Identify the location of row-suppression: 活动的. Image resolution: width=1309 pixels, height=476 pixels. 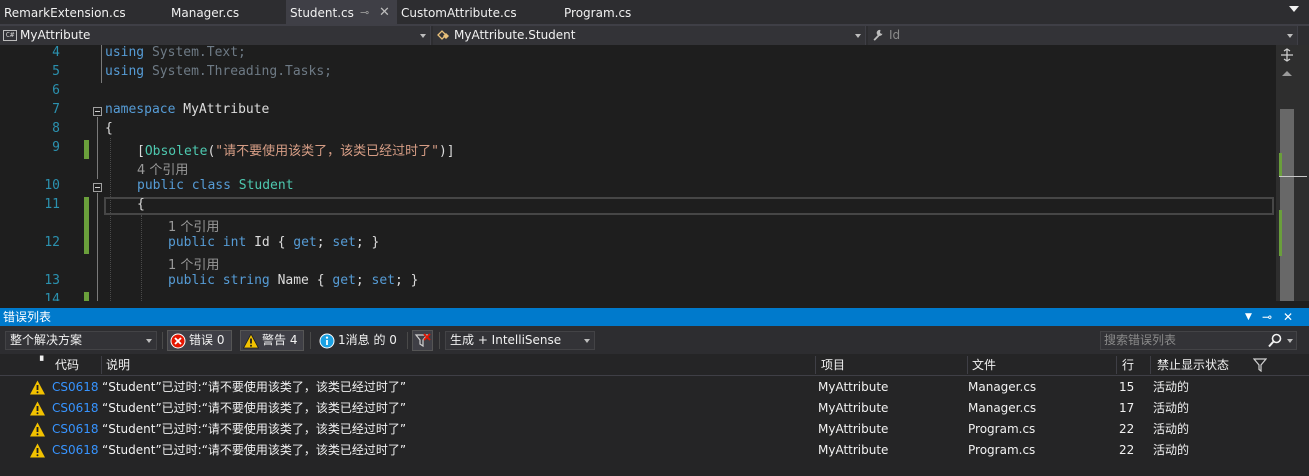
(1171, 429).